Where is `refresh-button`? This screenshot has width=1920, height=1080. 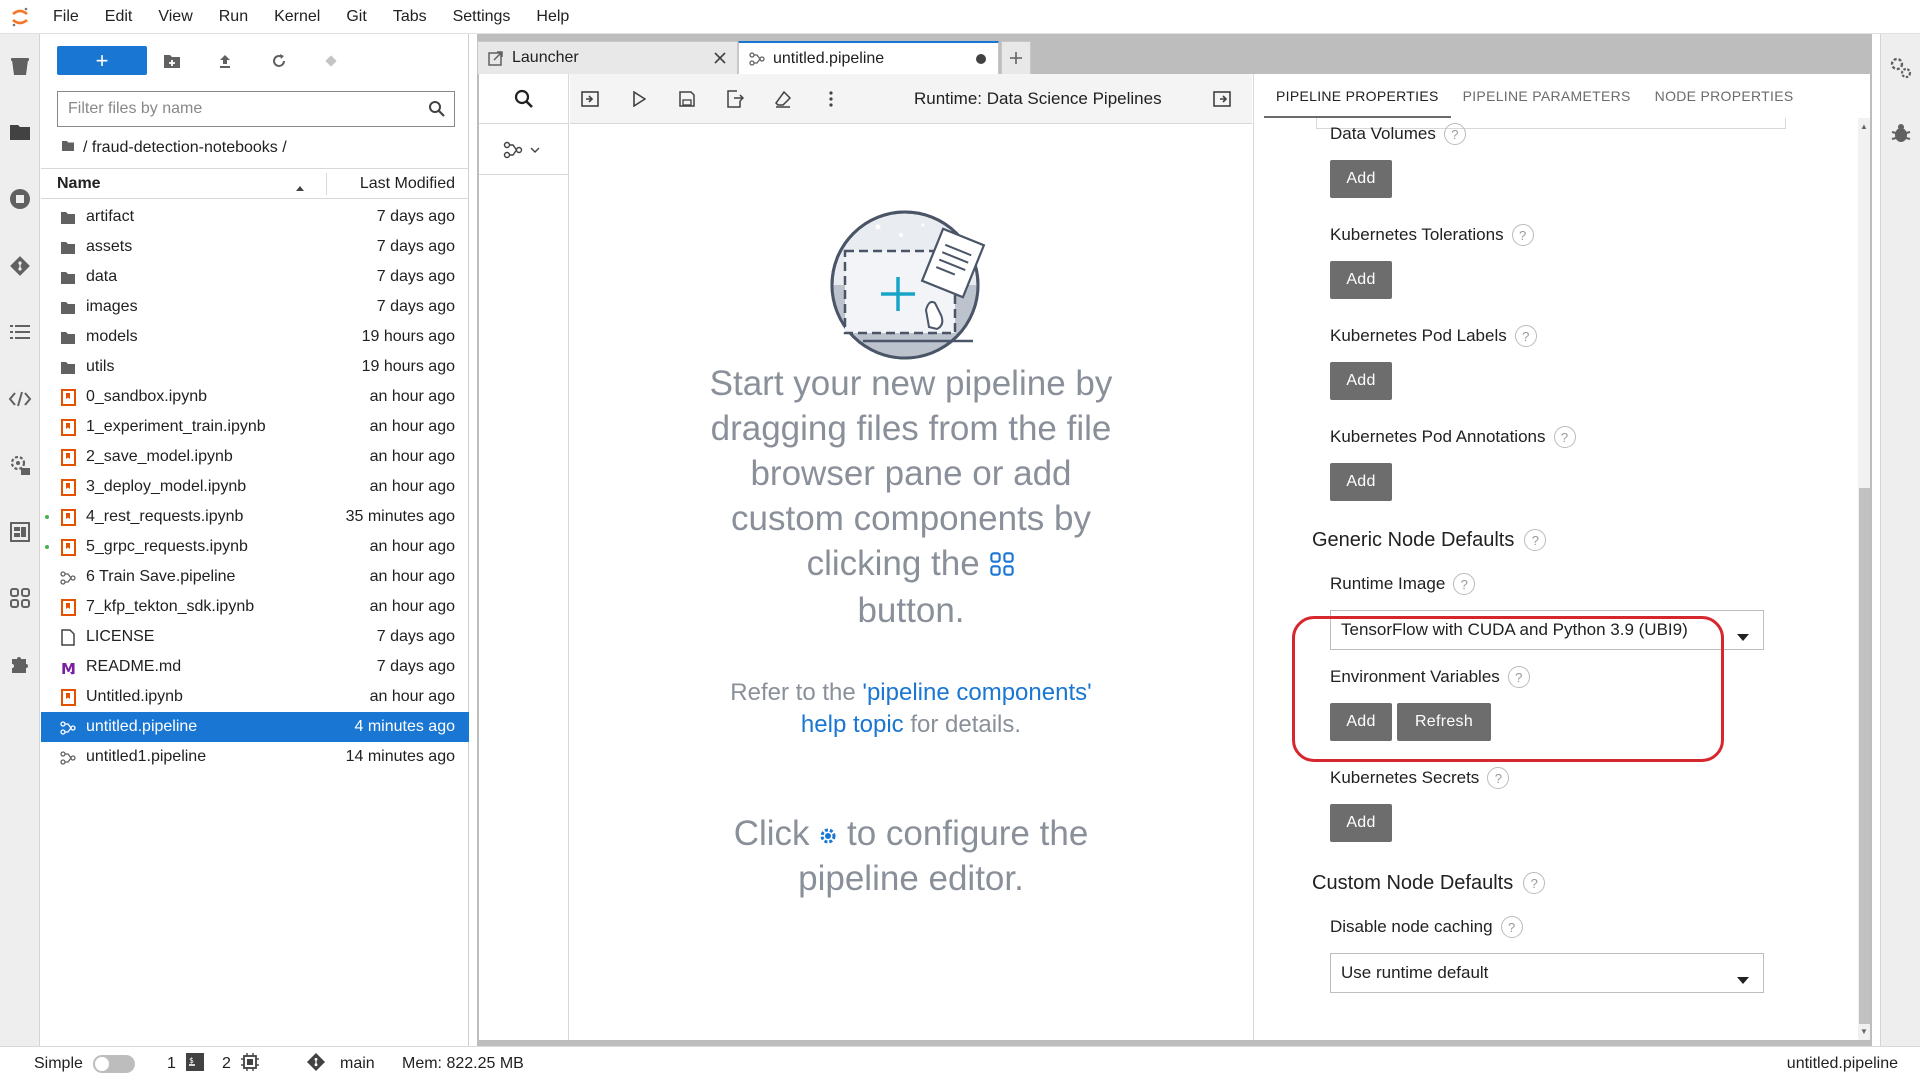
refresh-button is located at coordinates (279, 61).